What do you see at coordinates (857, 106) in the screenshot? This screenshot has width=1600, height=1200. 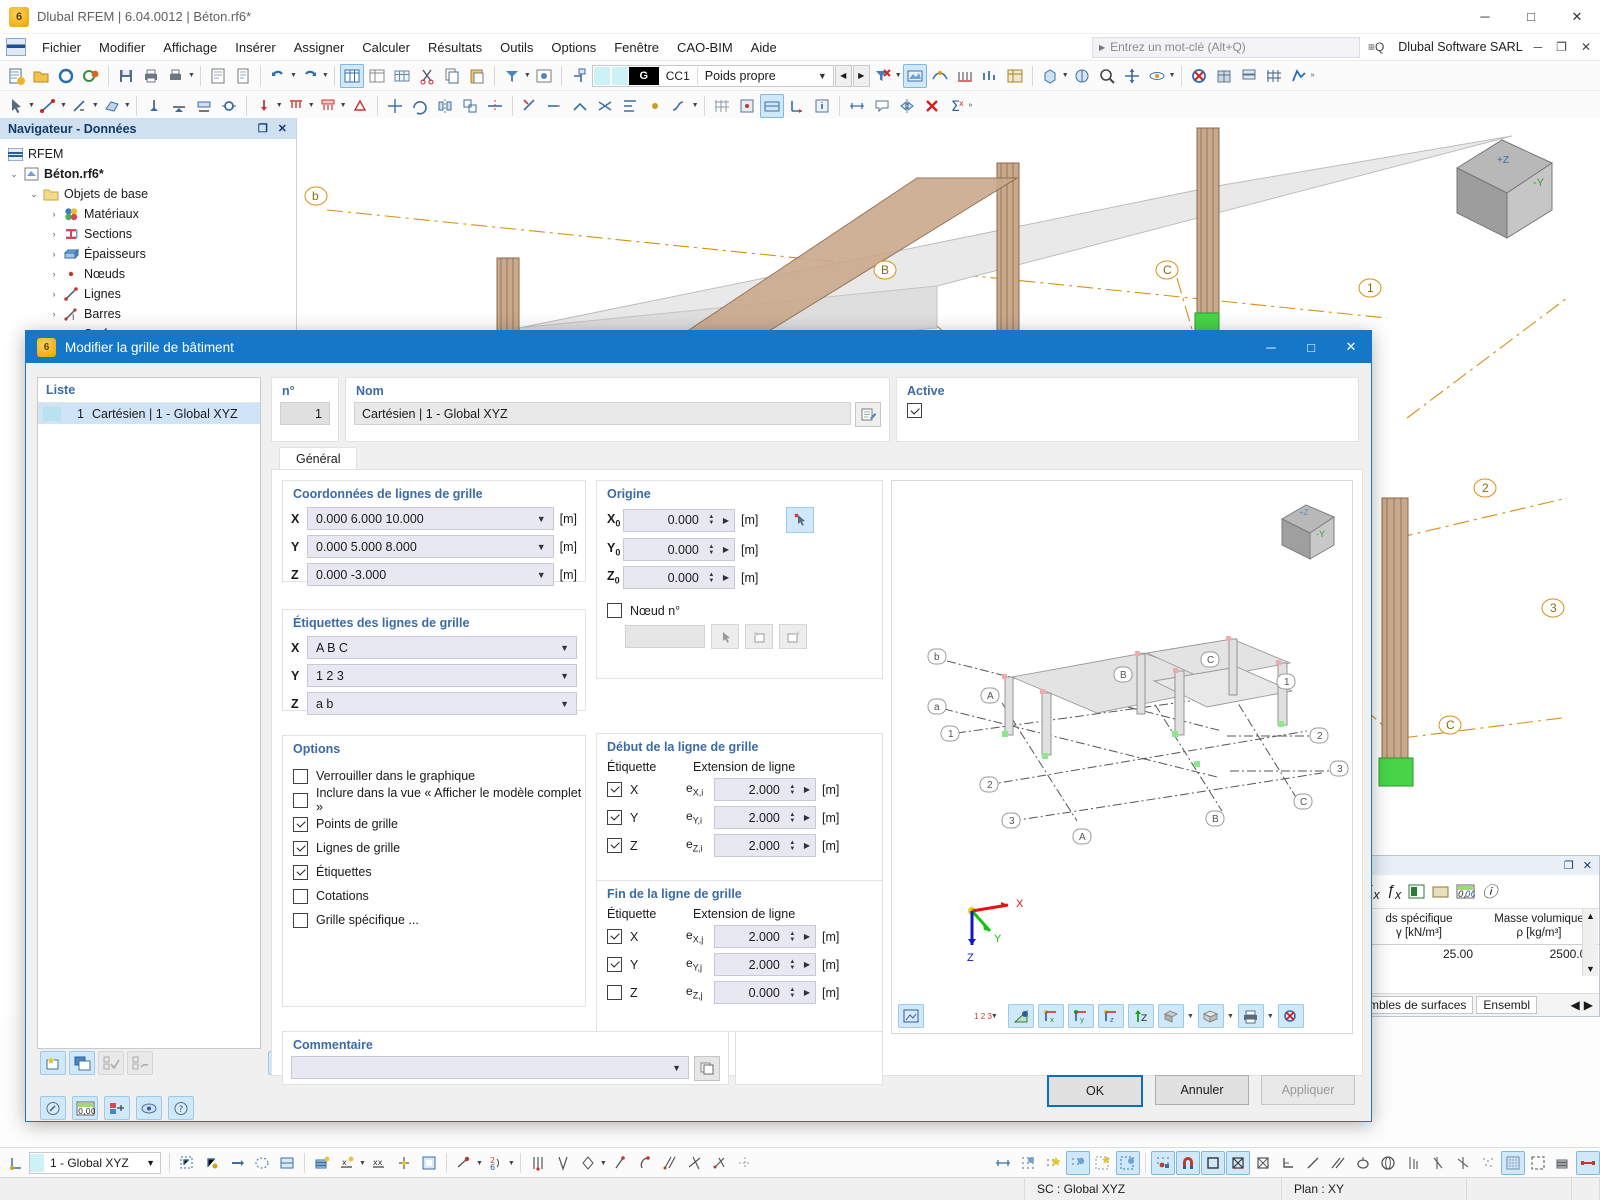 I see `dimension-icon` at bounding box center [857, 106].